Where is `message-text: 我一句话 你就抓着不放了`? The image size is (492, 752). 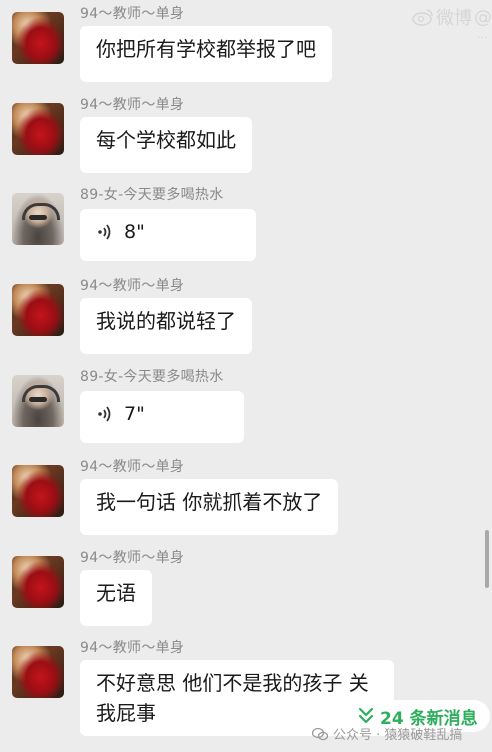 message-text: 我一句话 你就抓着不放了 is located at coordinates (209, 502).